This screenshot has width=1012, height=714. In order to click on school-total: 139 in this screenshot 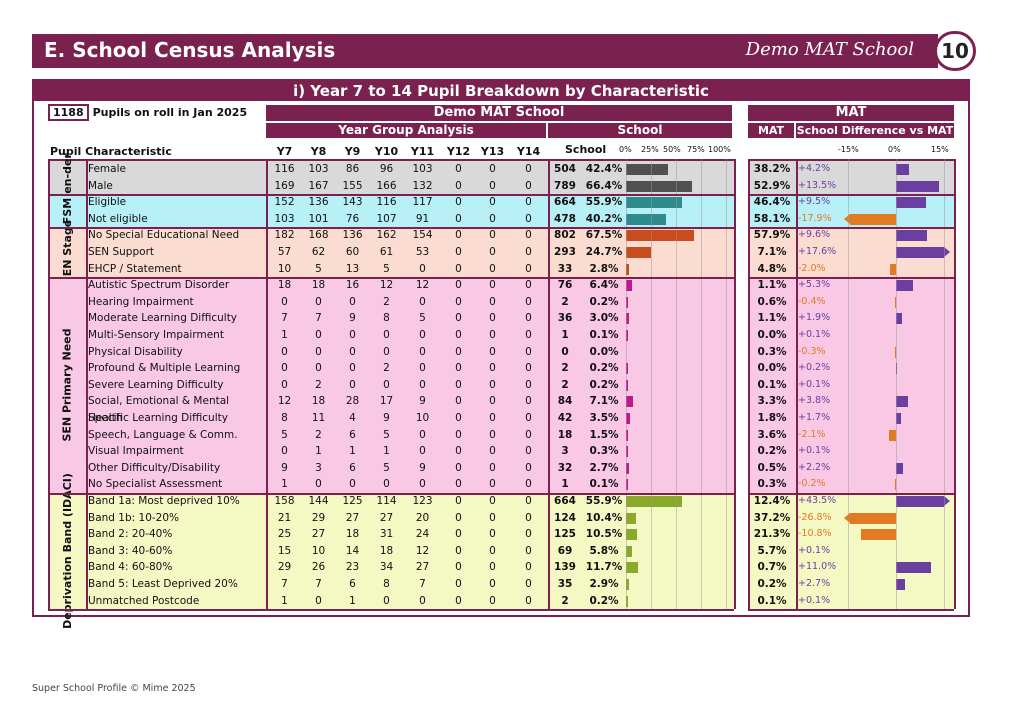, I will do `click(565, 567)`.